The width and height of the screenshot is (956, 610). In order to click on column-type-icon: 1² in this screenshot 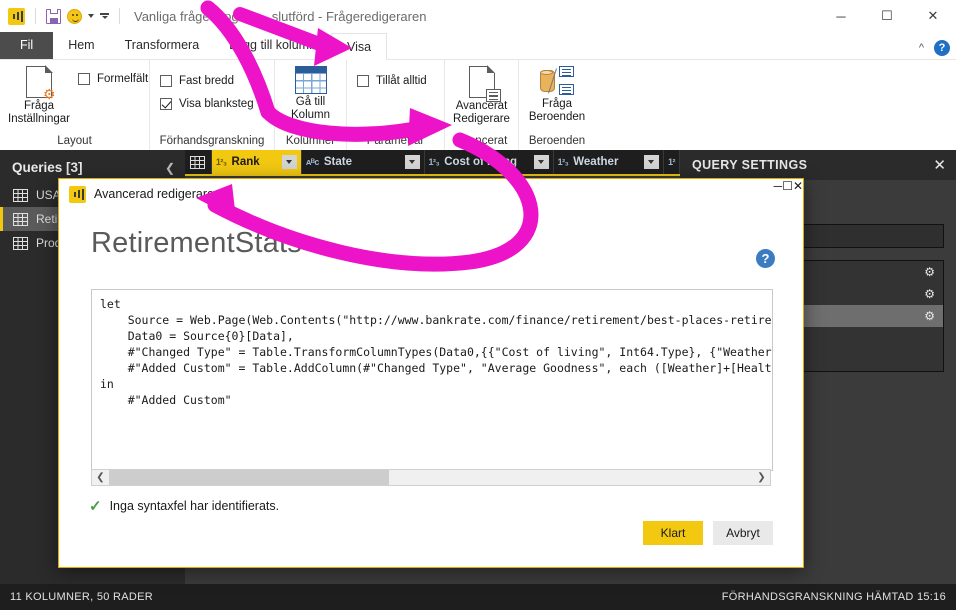, I will do `click(671, 162)`.